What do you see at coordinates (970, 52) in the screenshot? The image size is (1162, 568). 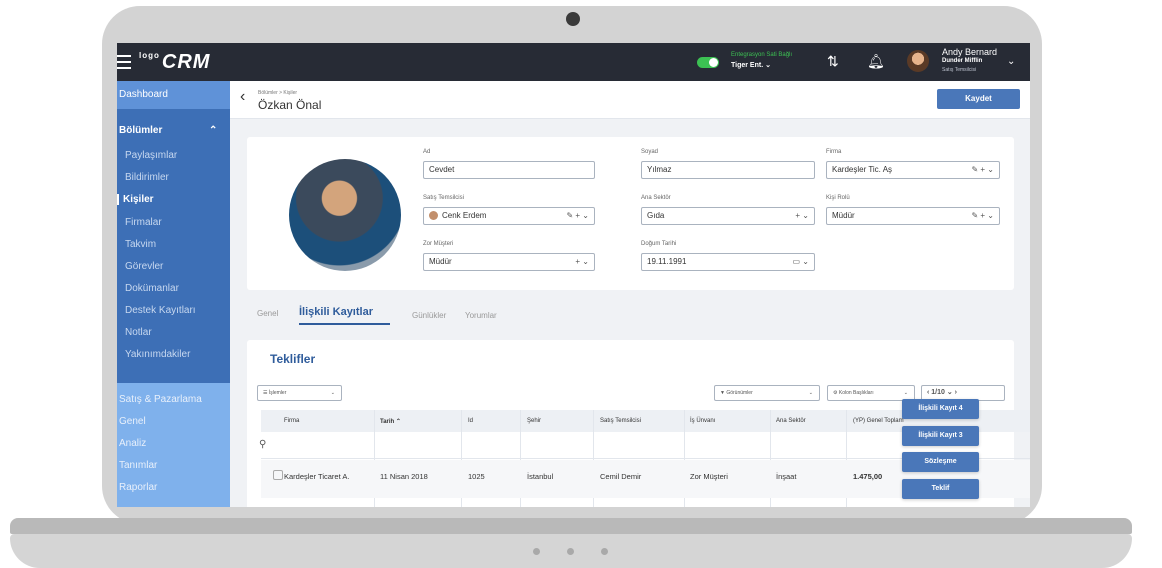 I see `user-name: Andy Bernard` at bounding box center [970, 52].